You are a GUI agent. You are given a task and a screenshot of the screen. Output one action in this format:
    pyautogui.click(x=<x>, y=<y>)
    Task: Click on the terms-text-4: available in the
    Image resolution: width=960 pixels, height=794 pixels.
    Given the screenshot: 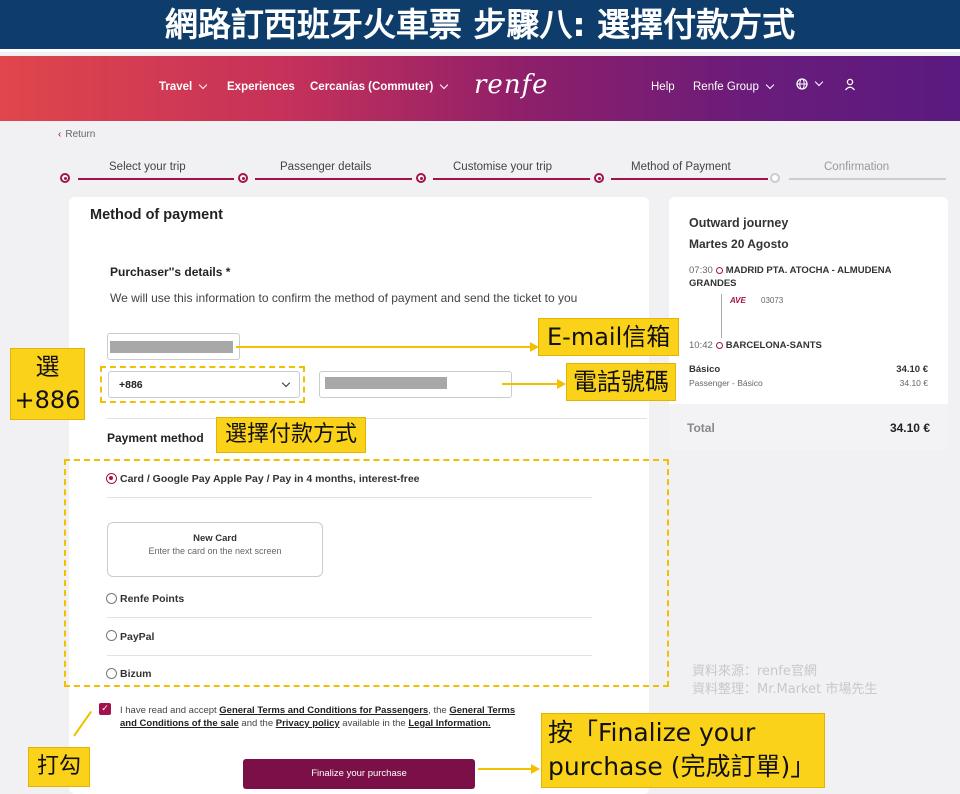 What is the action you would take?
    pyautogui.click(x=374, y=723)
    